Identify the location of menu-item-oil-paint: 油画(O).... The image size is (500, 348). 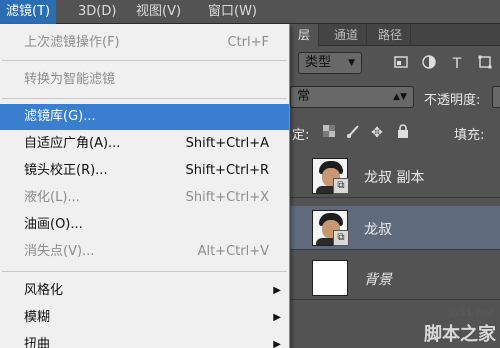
(144, 225).